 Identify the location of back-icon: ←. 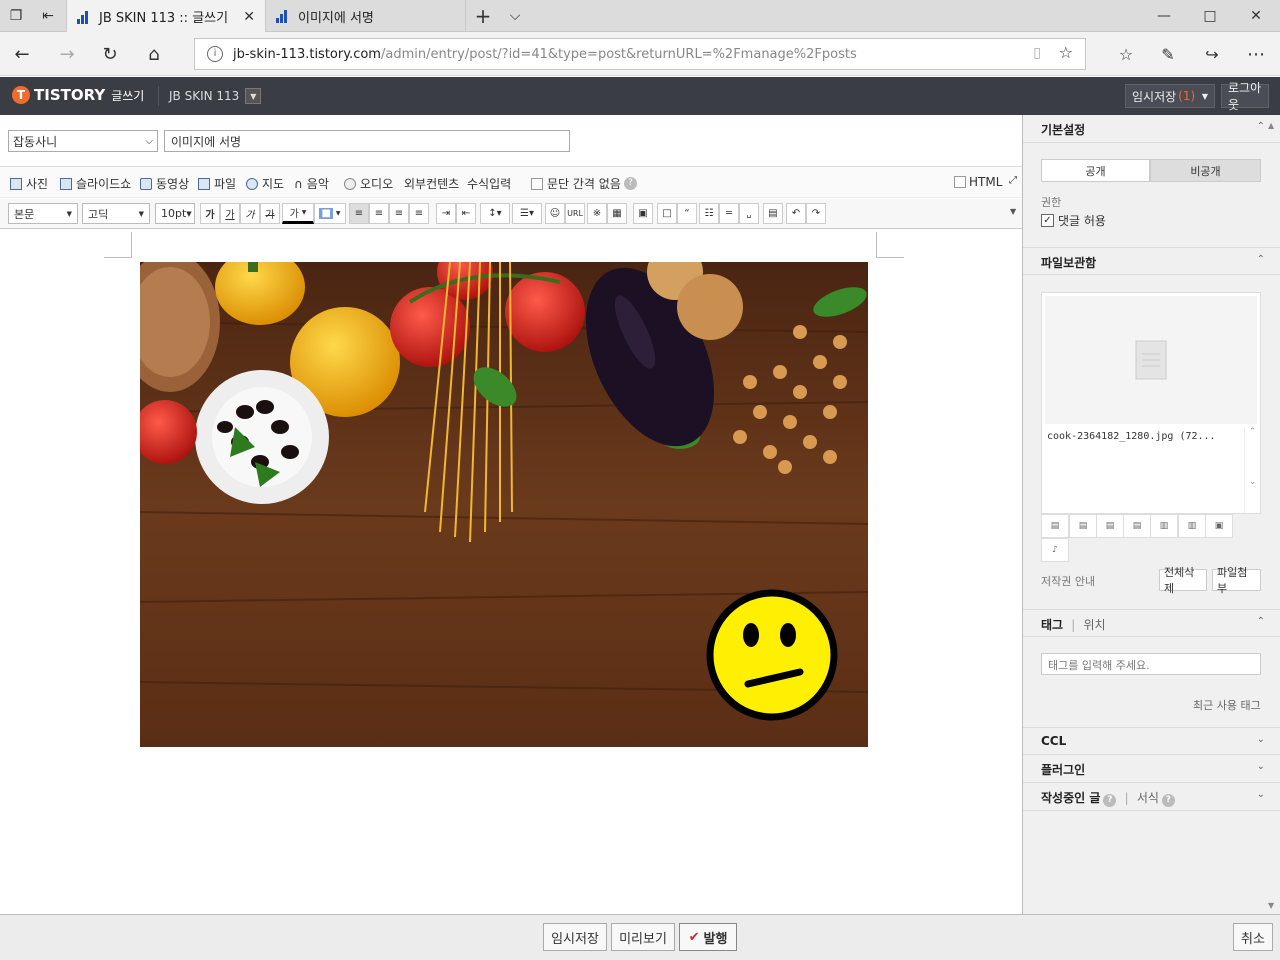
(22, 54).